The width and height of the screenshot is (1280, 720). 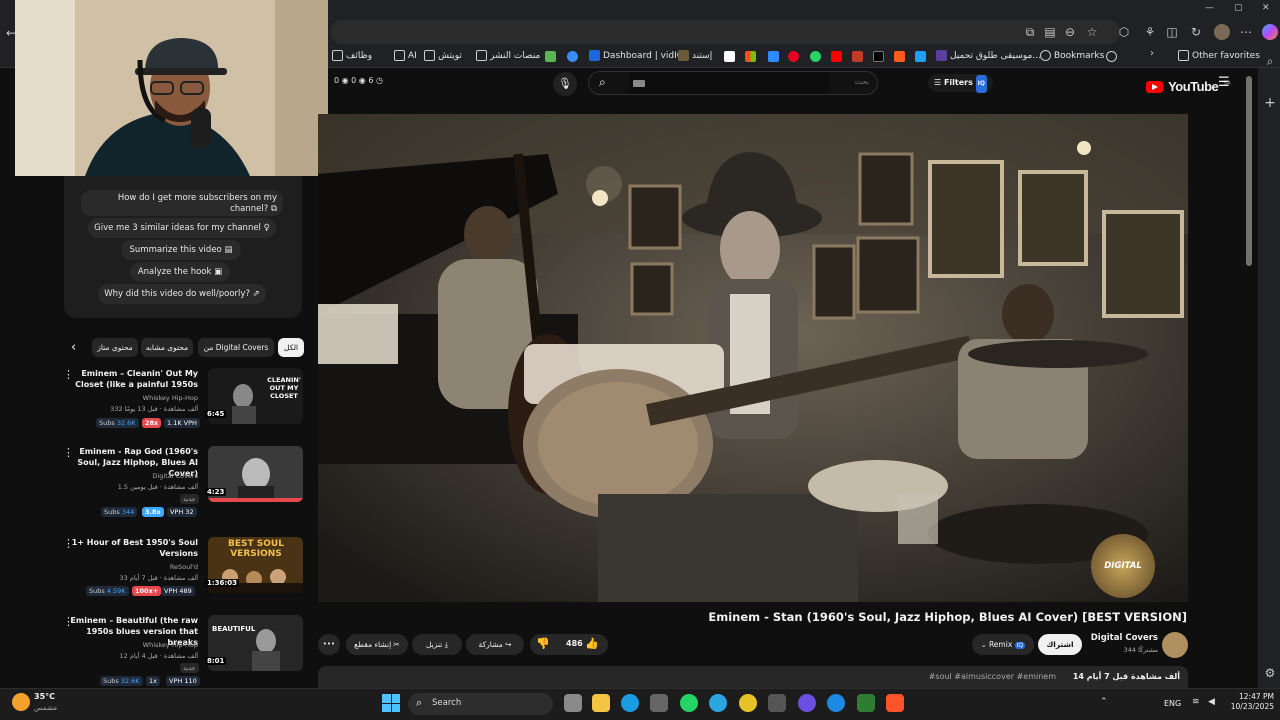 What do you see at coordinates (1211, 702) in the screenshot?
I see `volume-icon: ◀` at bounding box center [1211, 702].